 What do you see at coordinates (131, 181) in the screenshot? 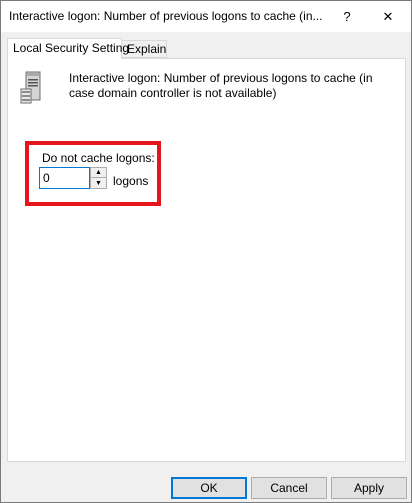
I see `logons-unit-label: logons` at bounding box center [131, 181].